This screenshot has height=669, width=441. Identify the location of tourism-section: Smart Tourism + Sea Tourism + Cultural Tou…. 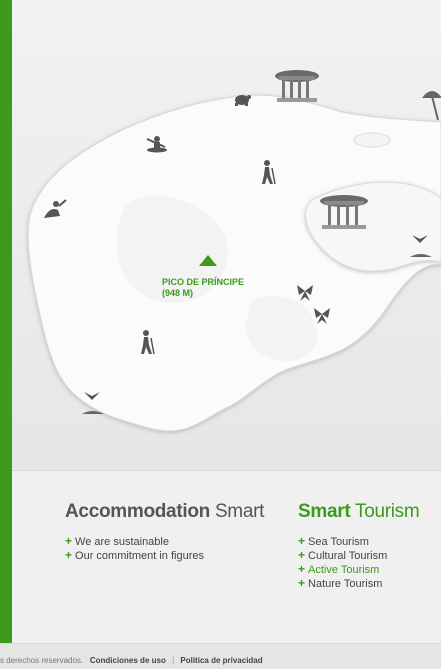
(359, 546).